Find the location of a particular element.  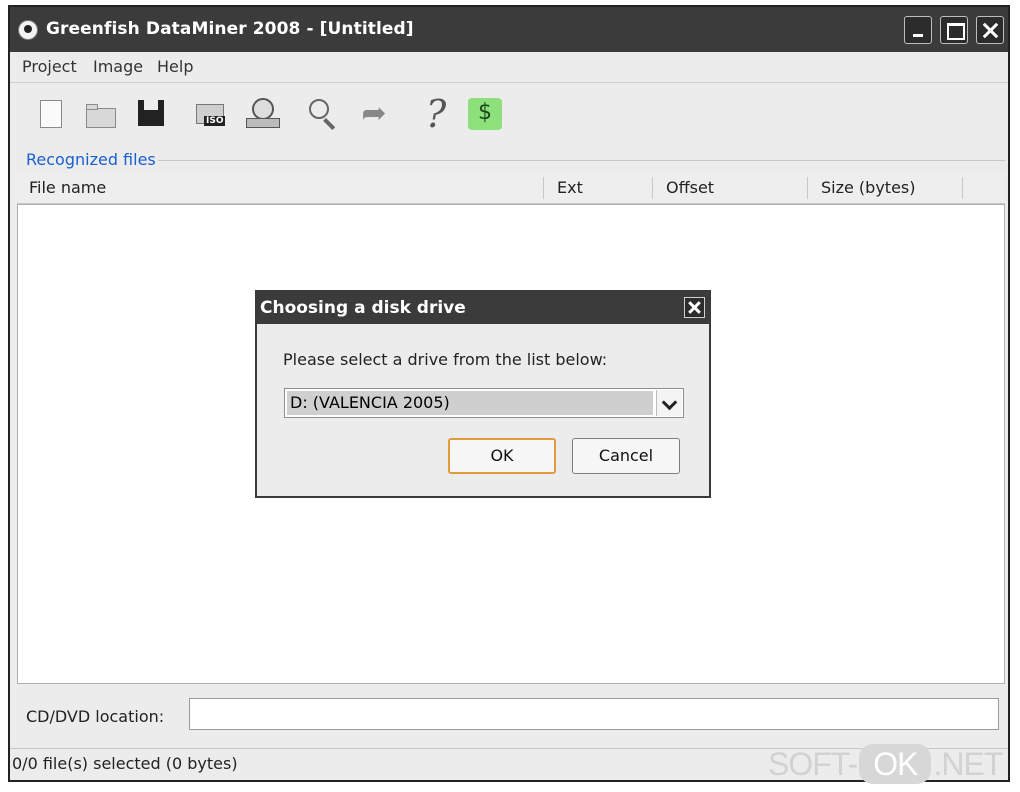

dollar-icon: $ is located at coordinates (484, 114).